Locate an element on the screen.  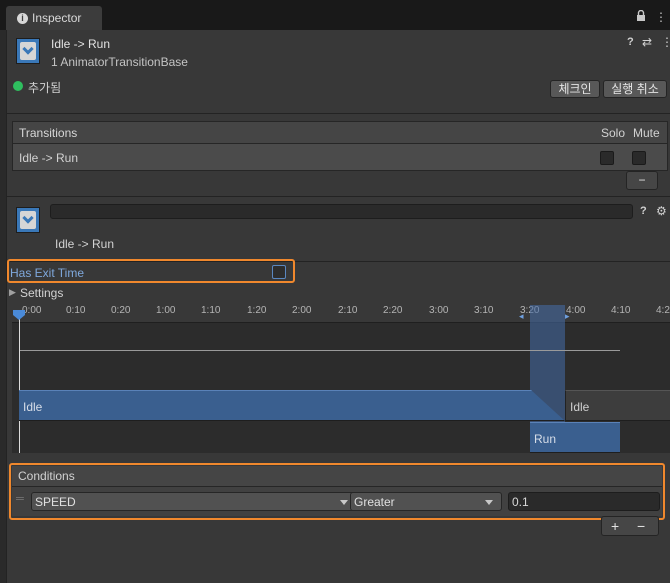
remove-condition-button: − is located at coordinates (641, 526).